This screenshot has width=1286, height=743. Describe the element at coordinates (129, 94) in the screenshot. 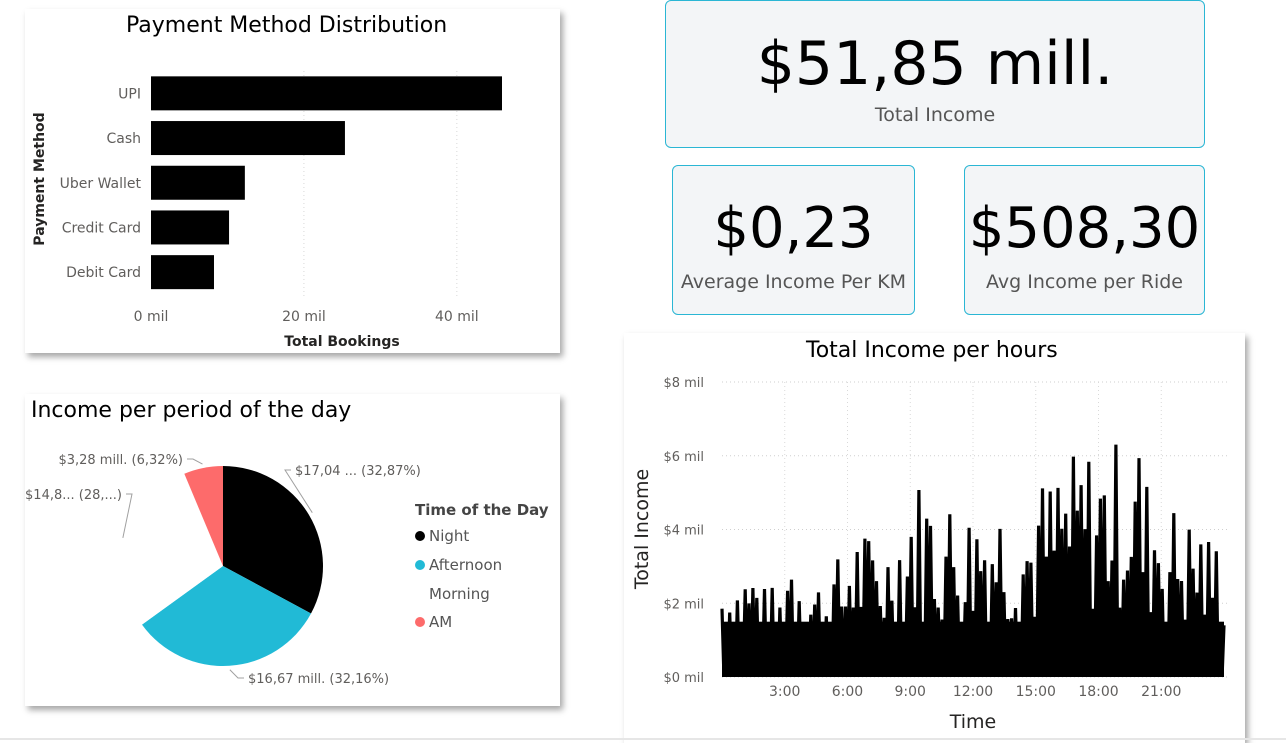

I see `bar-category-label: UPI` at that location.